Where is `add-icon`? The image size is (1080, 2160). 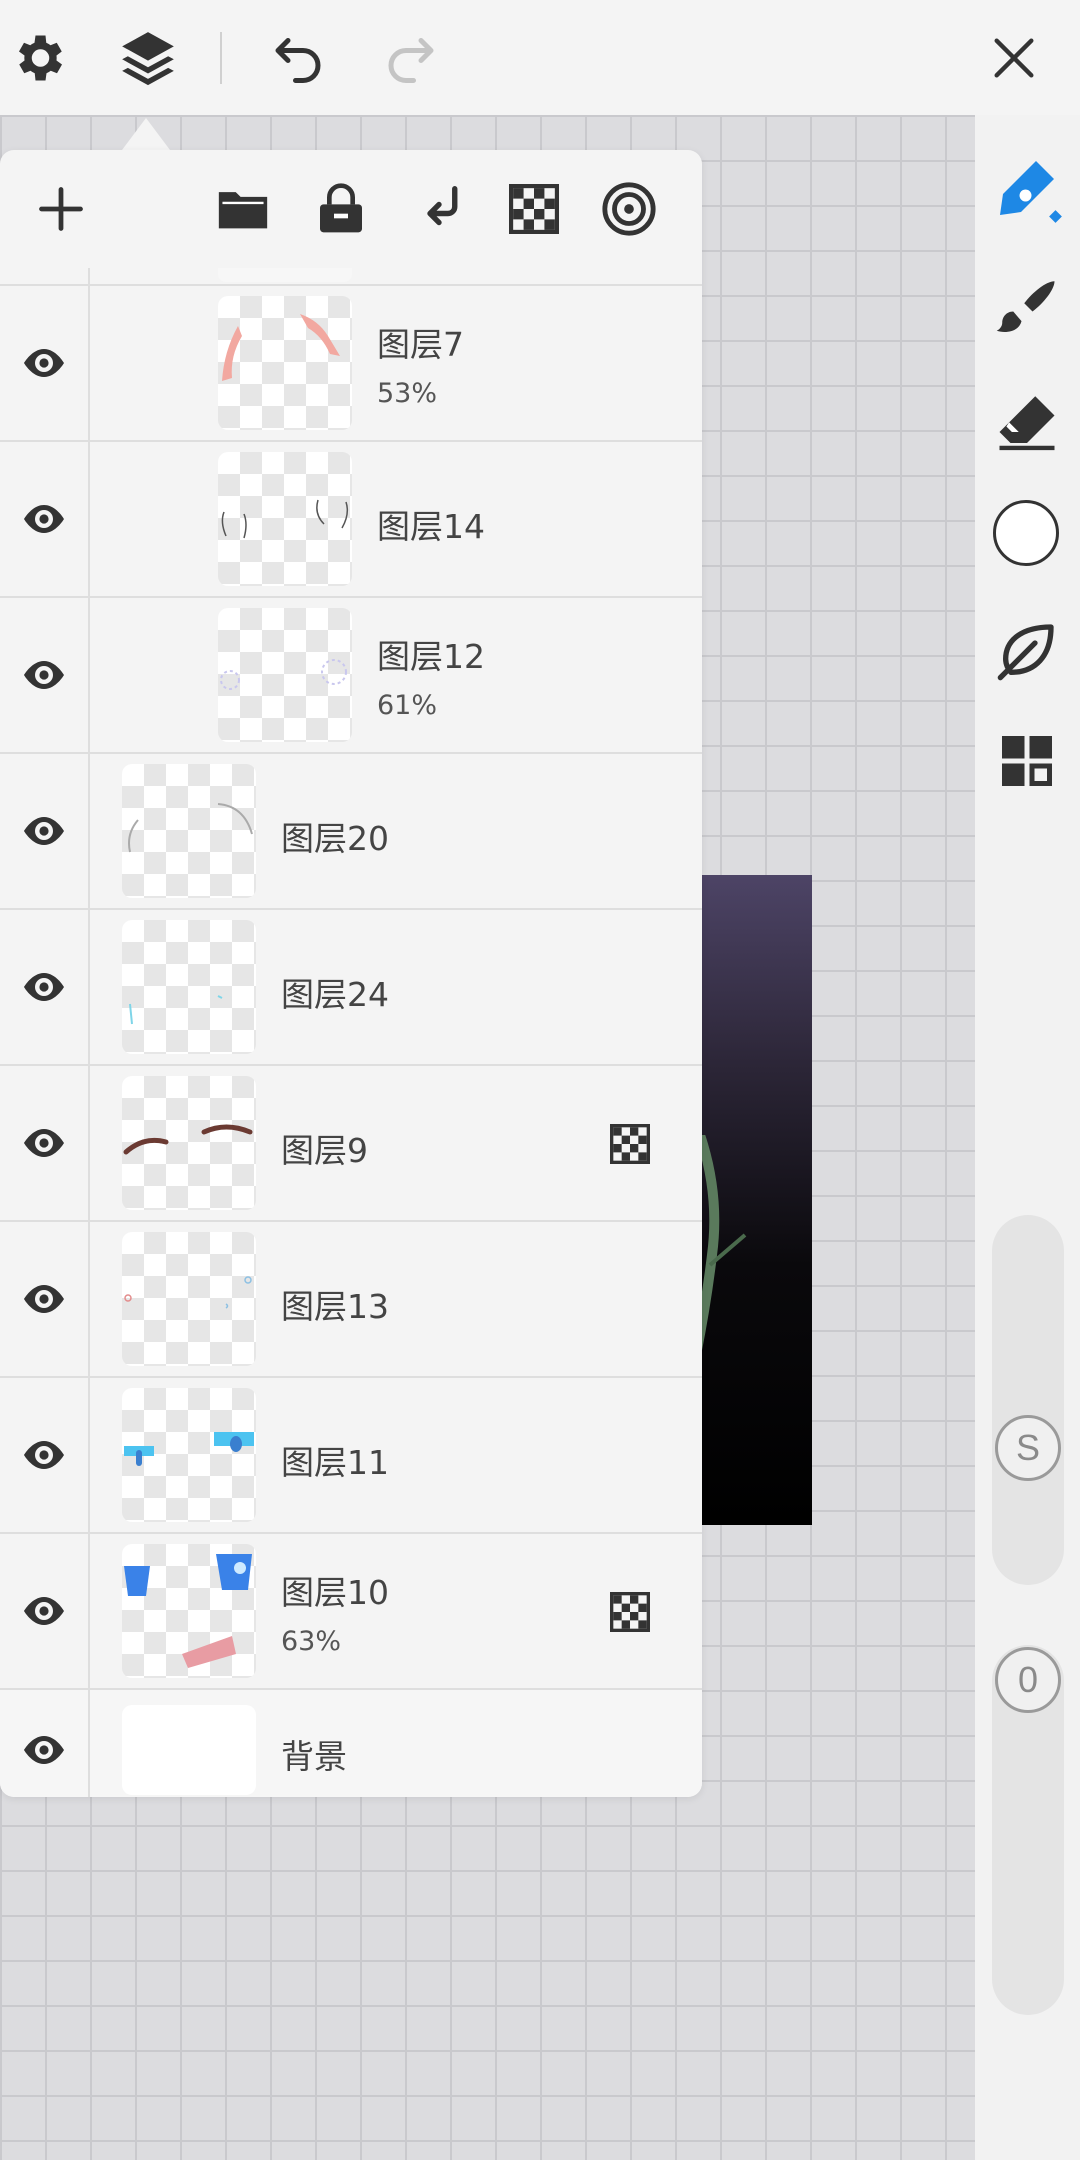
add-icon is located at coordinates (61, 209).